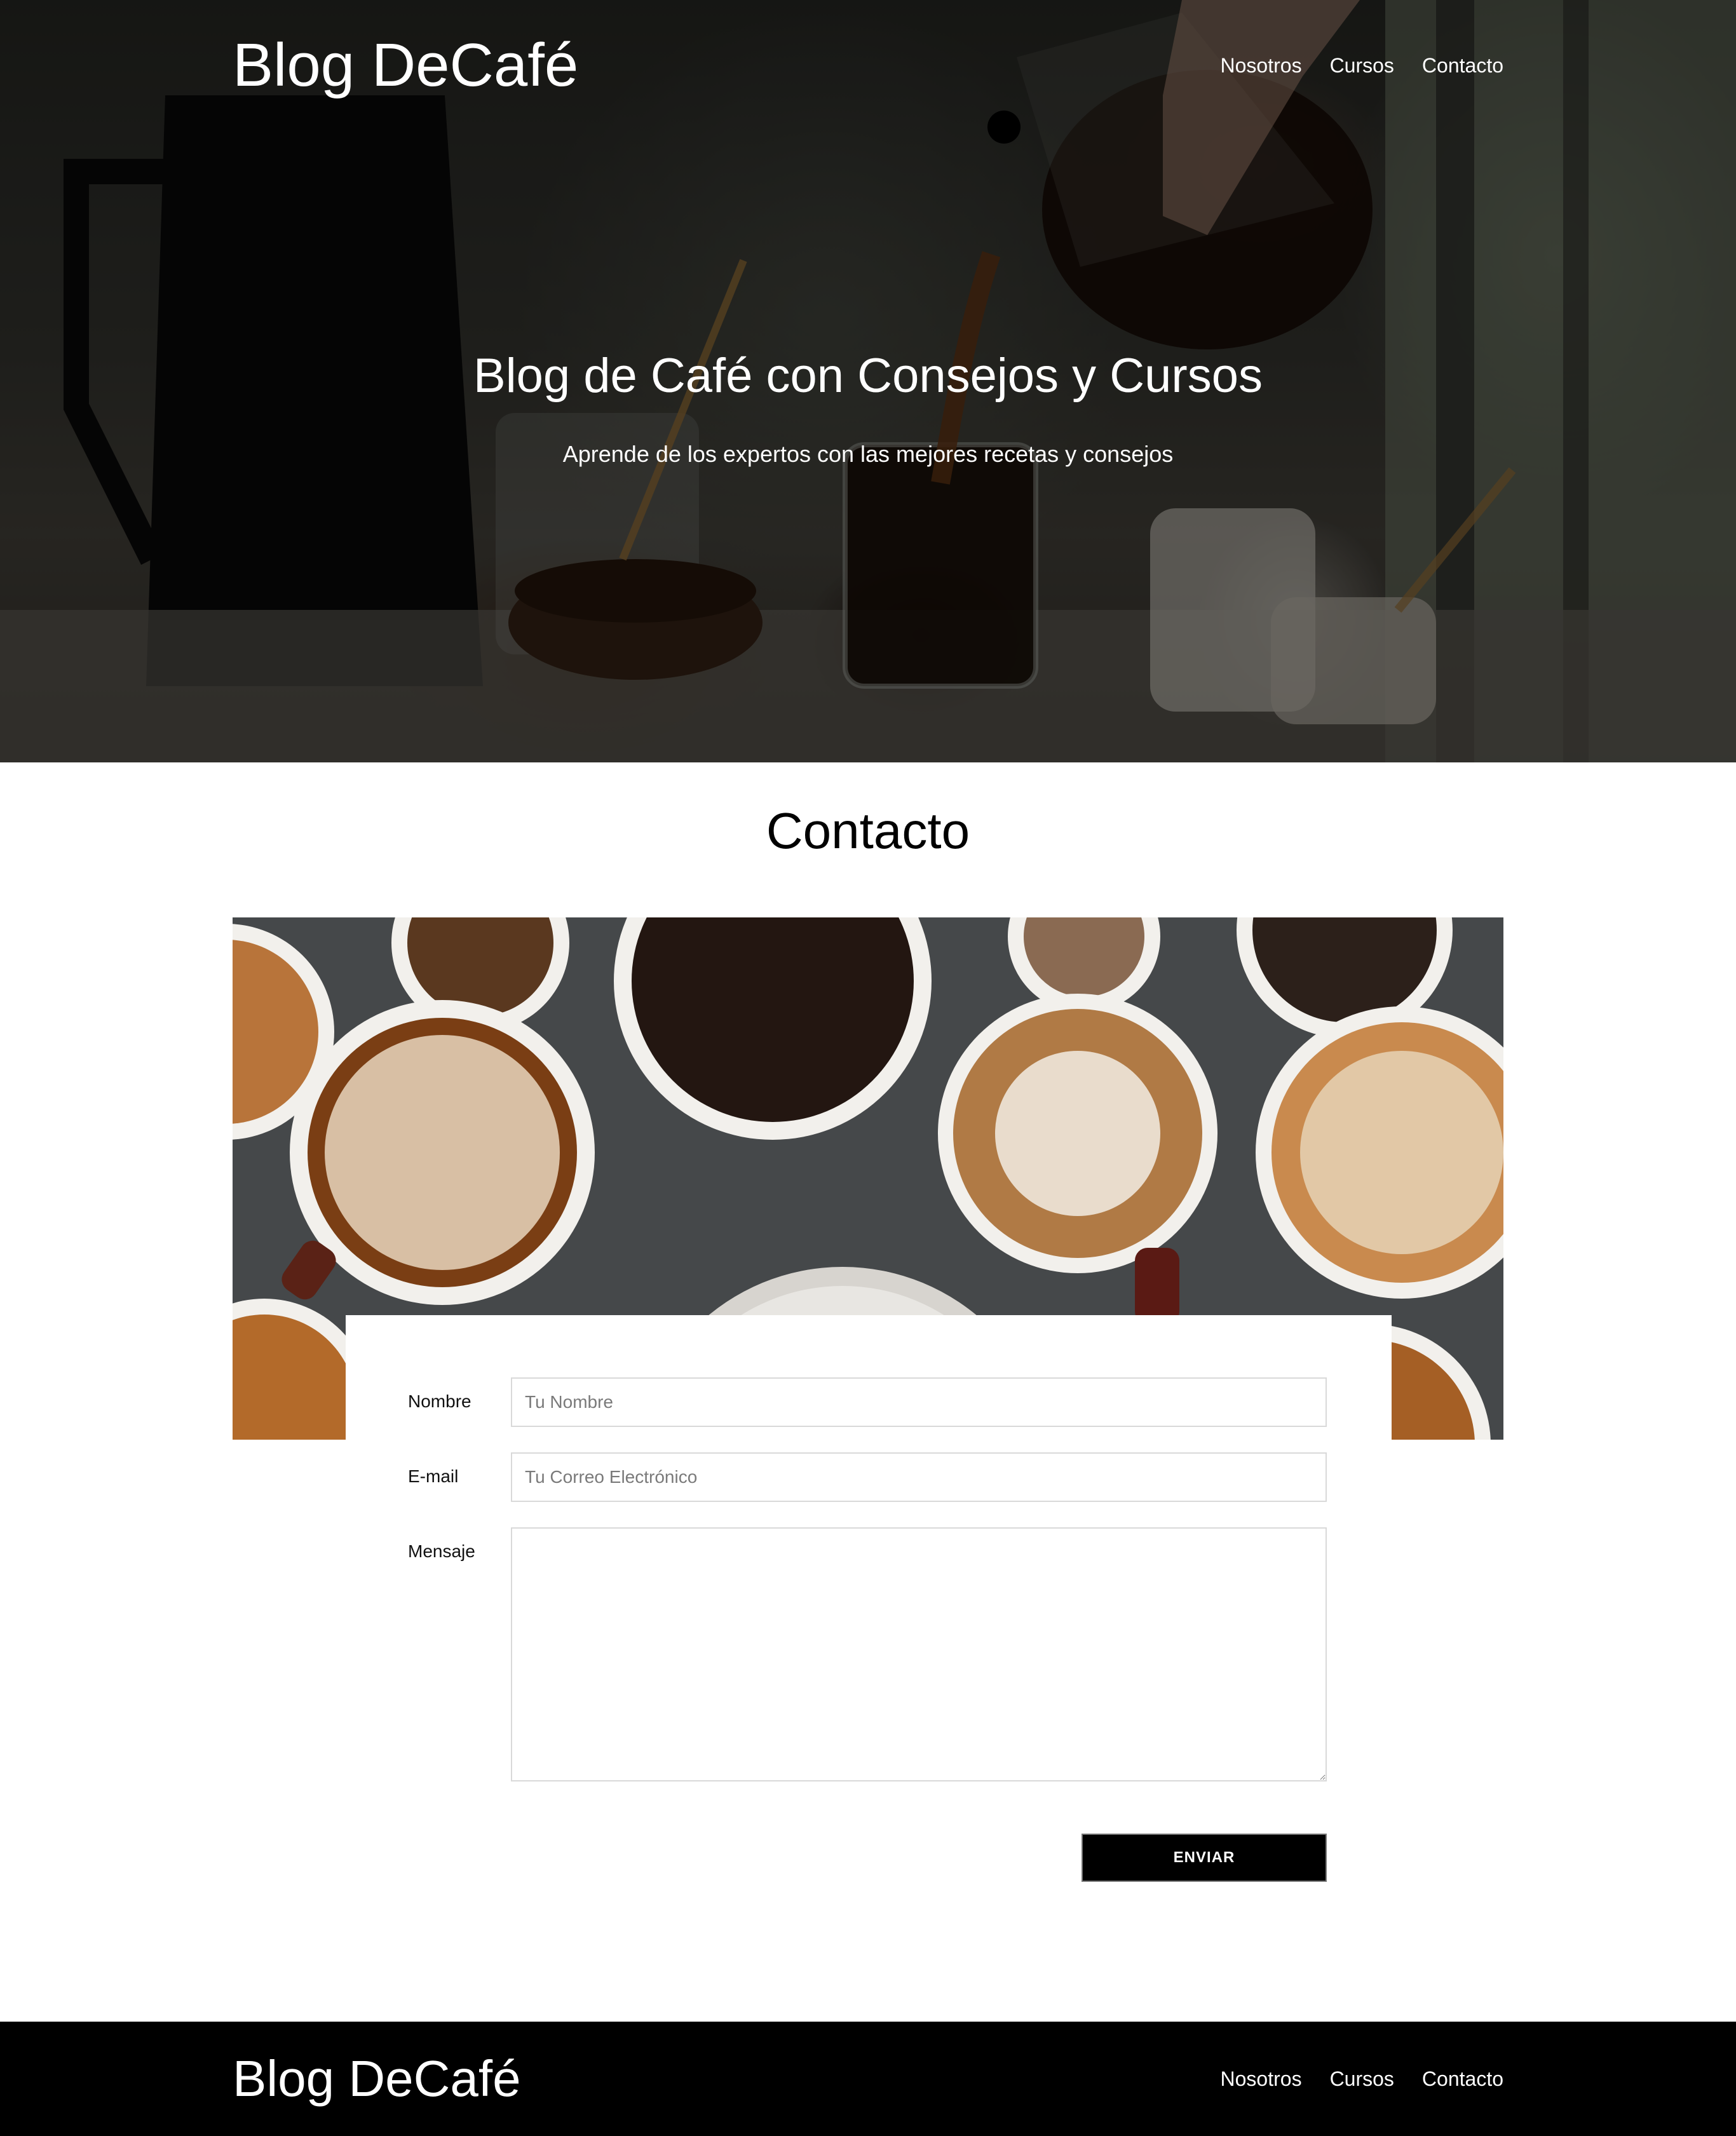  I want to click on footer-nav-link-cursos: Cursos, so click(1362, 2079).